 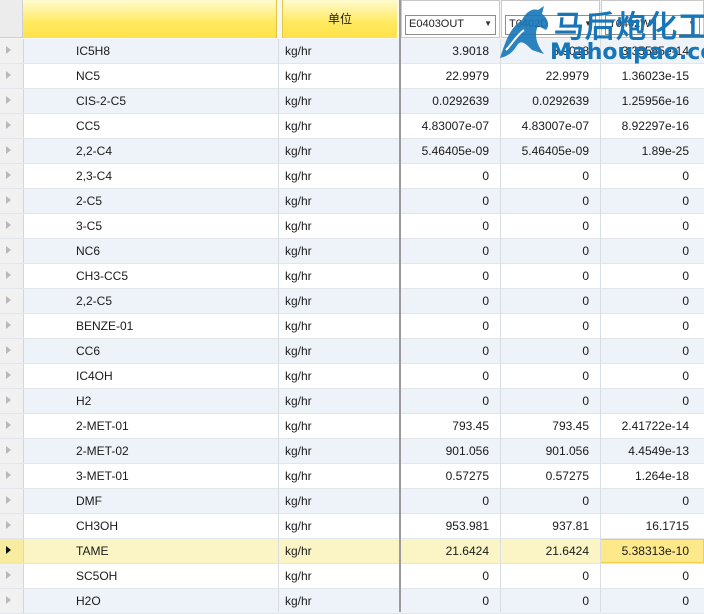 What do you see at coordinates (352, 301) in the screenshot?
I see `table-row: 2,2-C5 kg/hr 0 0 0` at bounding box center [352, 301].